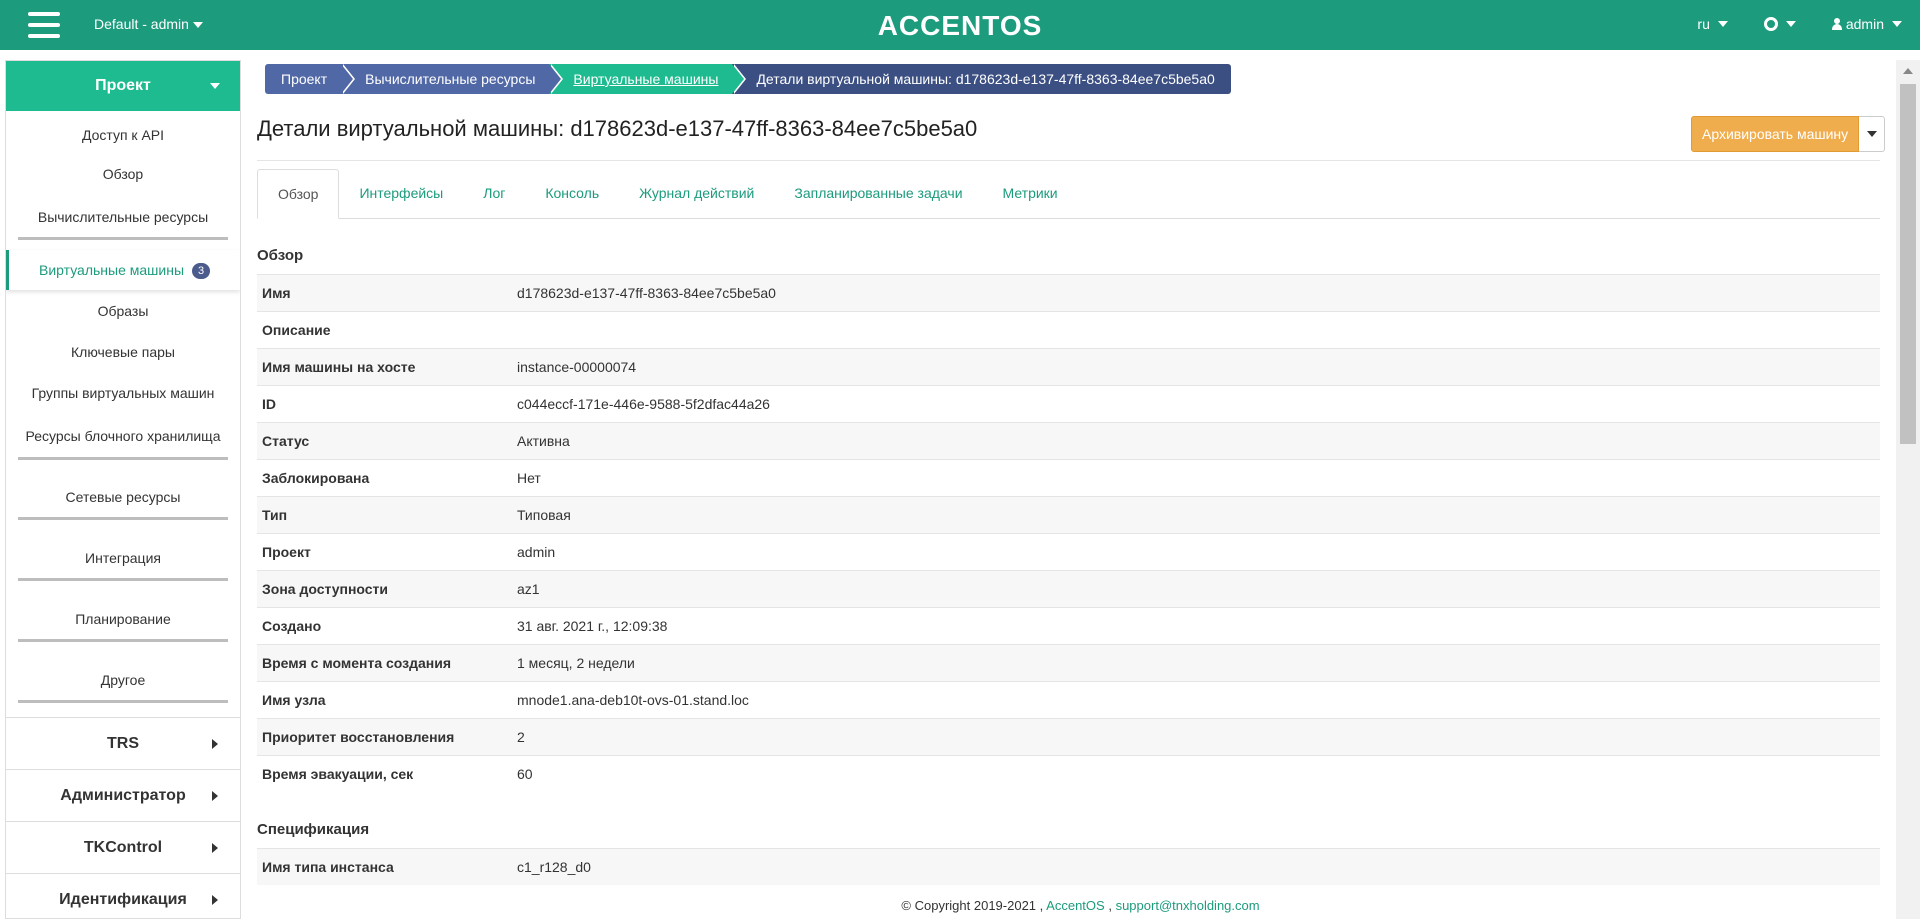  What do you see at coordinates (123, 135) in the screenshot?
I see `sidebar-item-api-access: Доступ к API` at bounding box center [123, 135].